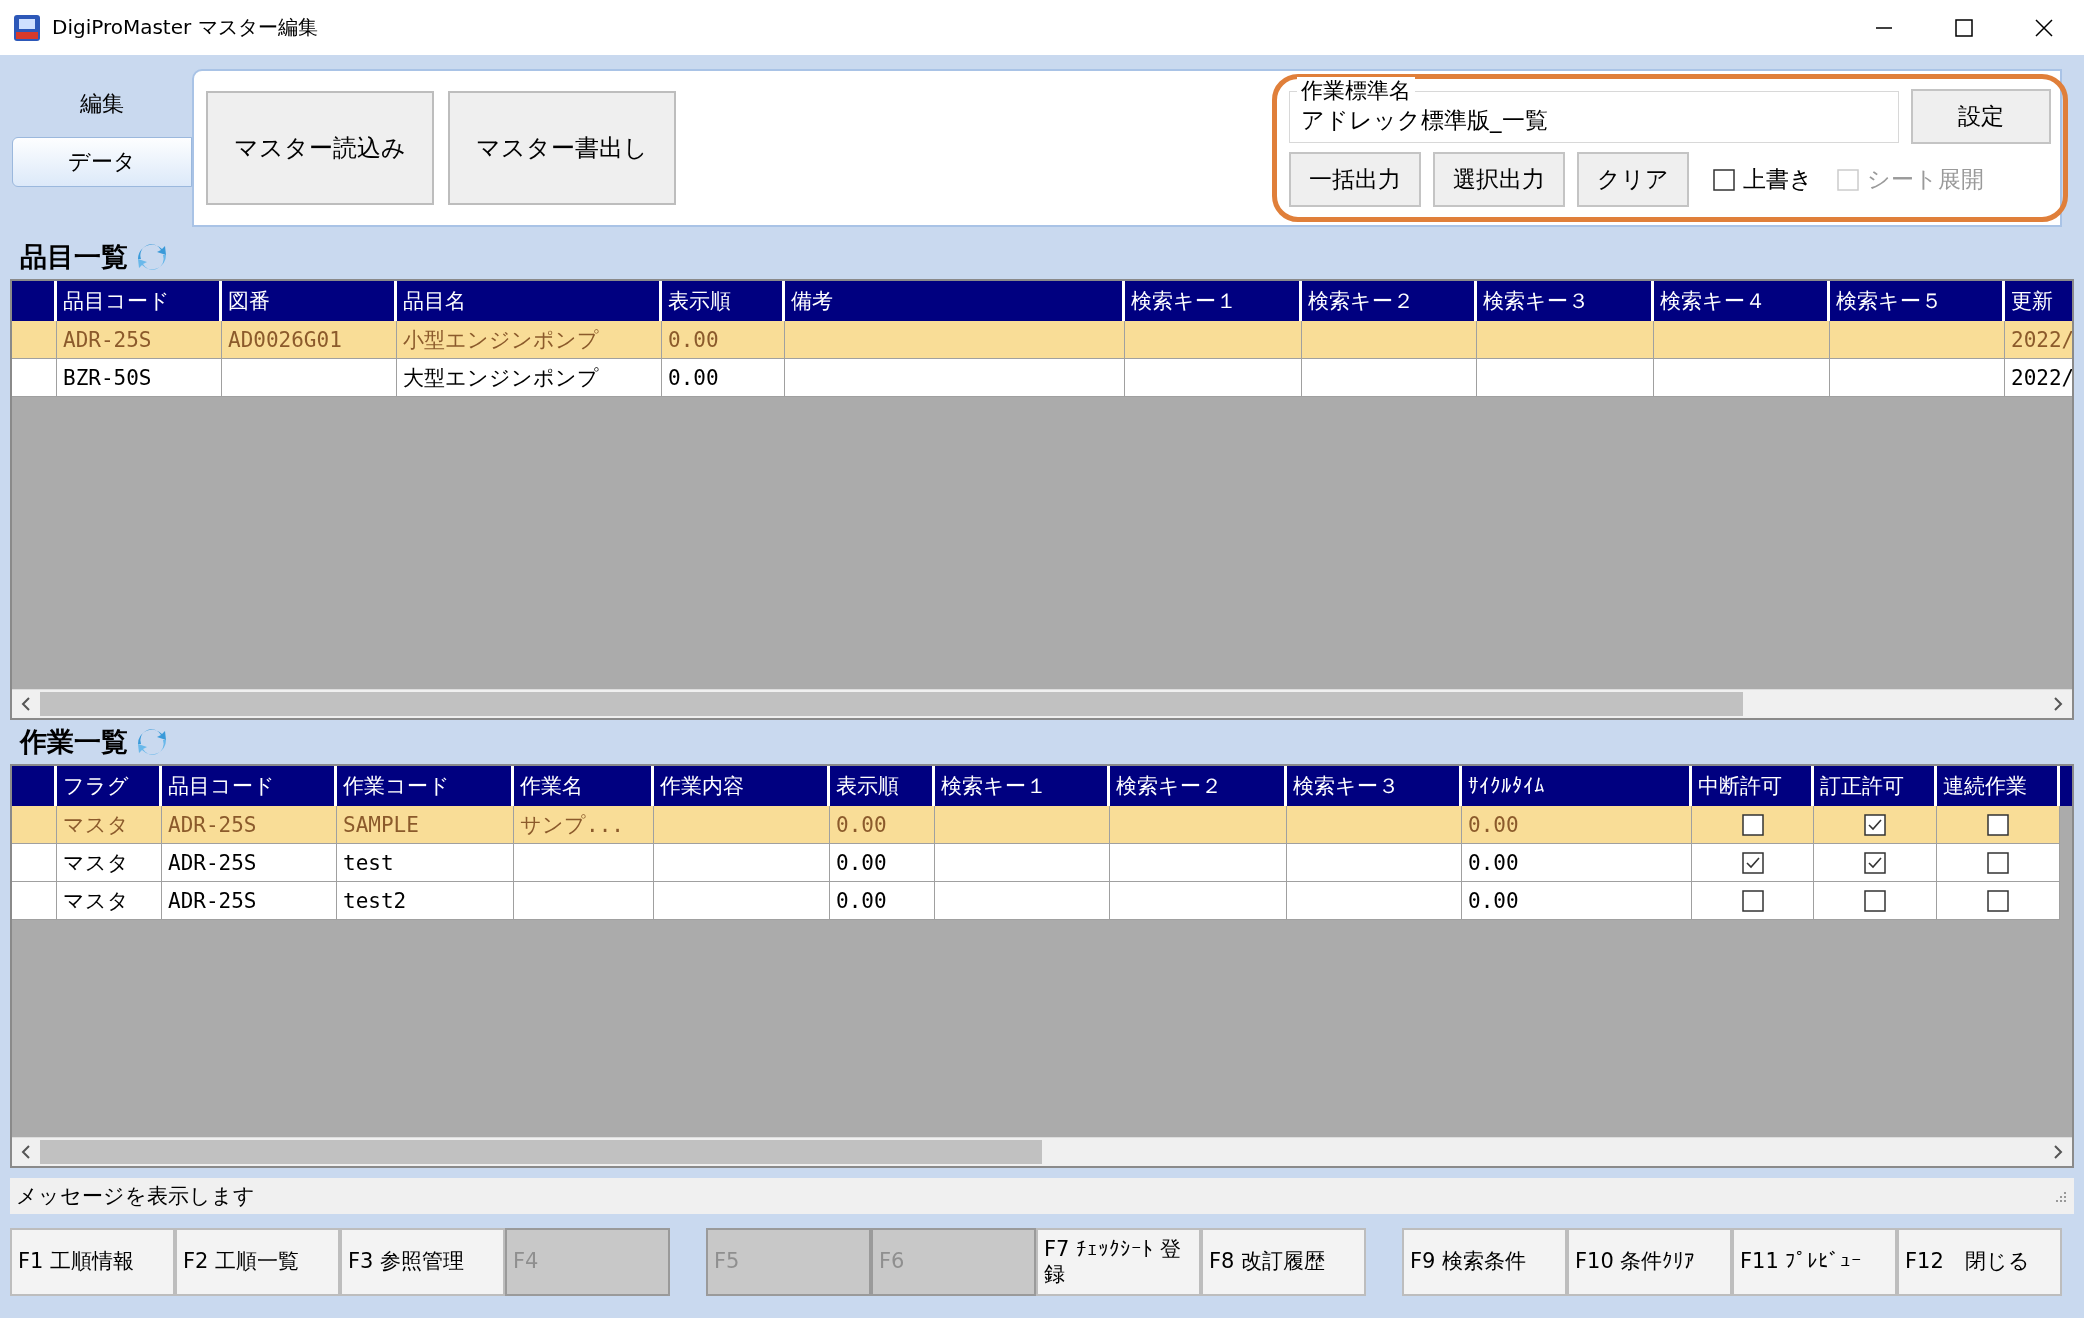  Describe the element at coordinates (139, 378) in the screenshot. I see `table-cell: BZR-50S` at that location.